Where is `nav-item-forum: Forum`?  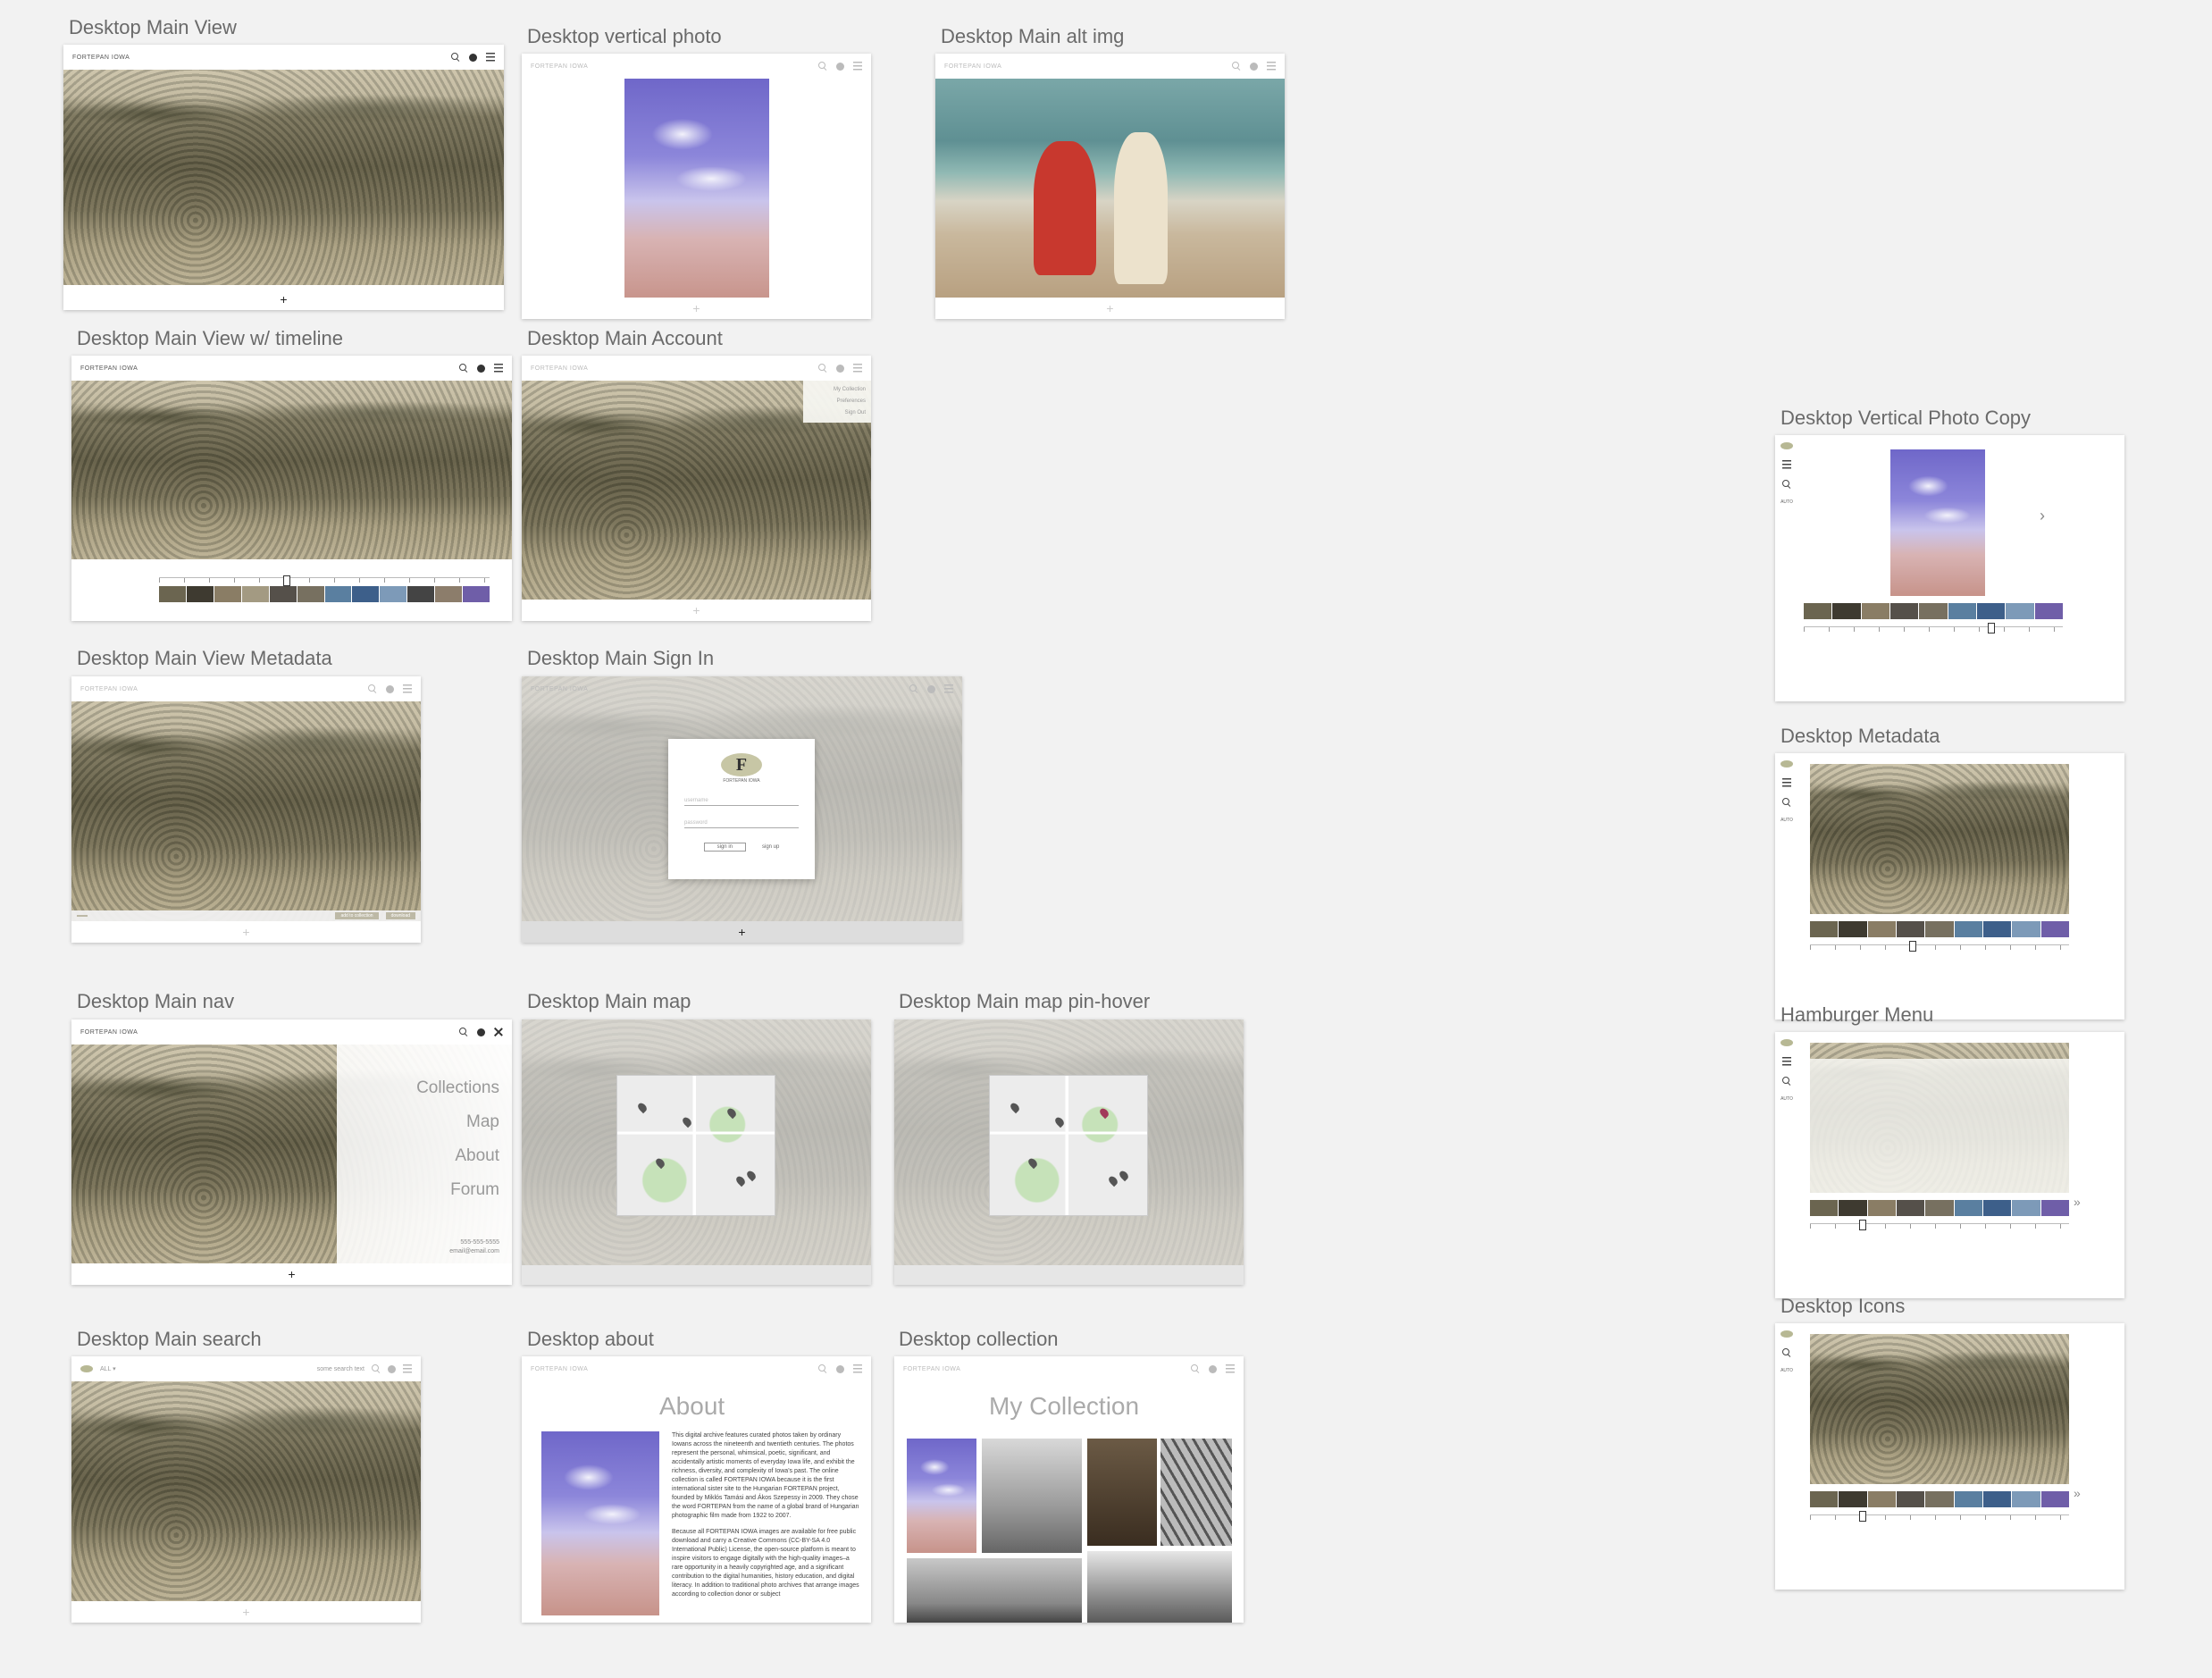
nav-item-forum: Forum is located at coordinates (474, 1190).